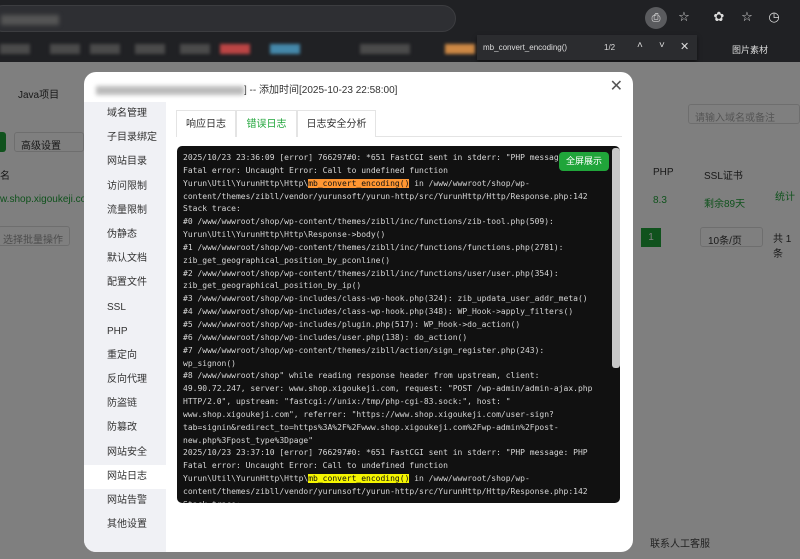  I want to click on find-close-icon: ✕, so click(684, 46).